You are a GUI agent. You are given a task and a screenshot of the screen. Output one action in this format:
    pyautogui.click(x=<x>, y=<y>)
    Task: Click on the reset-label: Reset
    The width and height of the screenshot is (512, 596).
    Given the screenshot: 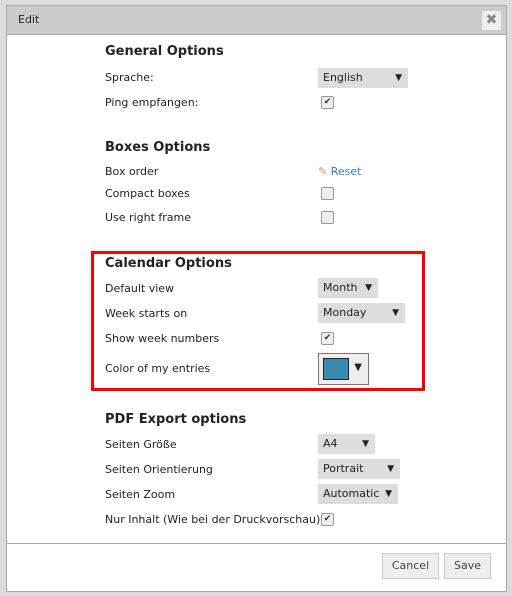 What is the action you would take?
    pyautogui.click(x=346, y=171)
    